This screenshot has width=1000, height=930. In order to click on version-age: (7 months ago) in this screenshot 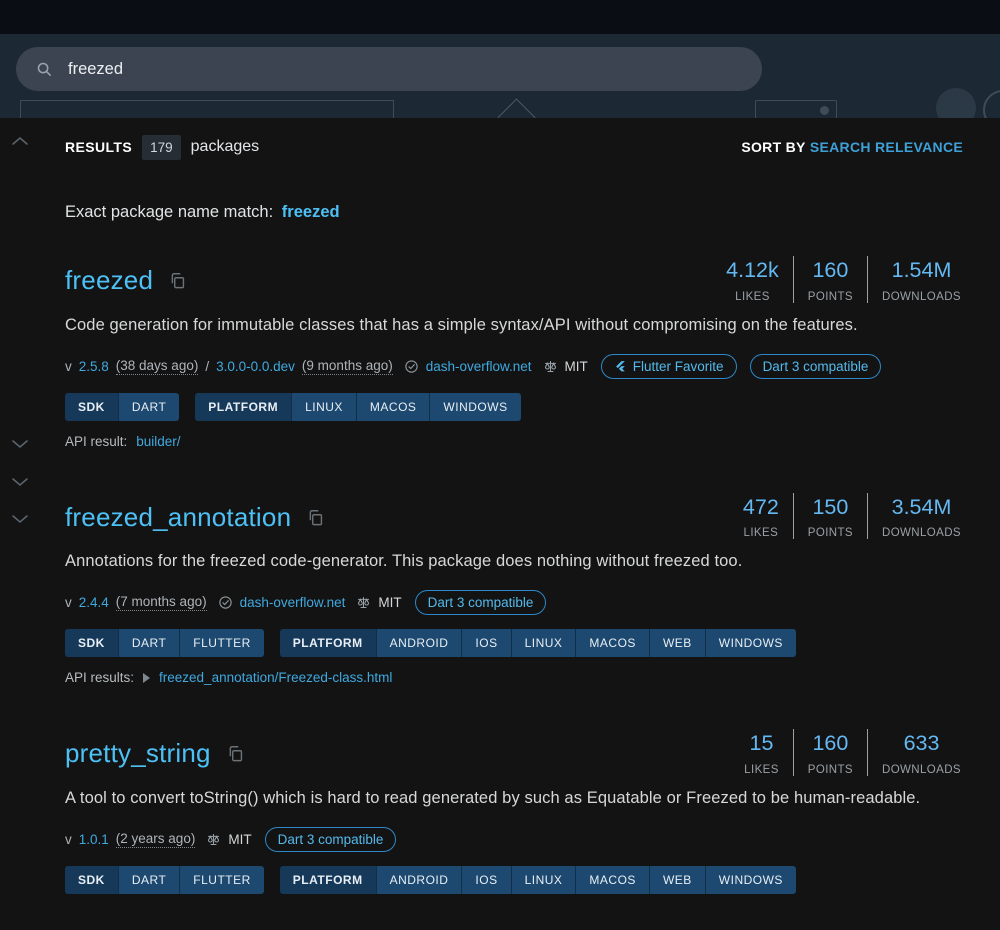, I will do `click(161, 603)`.